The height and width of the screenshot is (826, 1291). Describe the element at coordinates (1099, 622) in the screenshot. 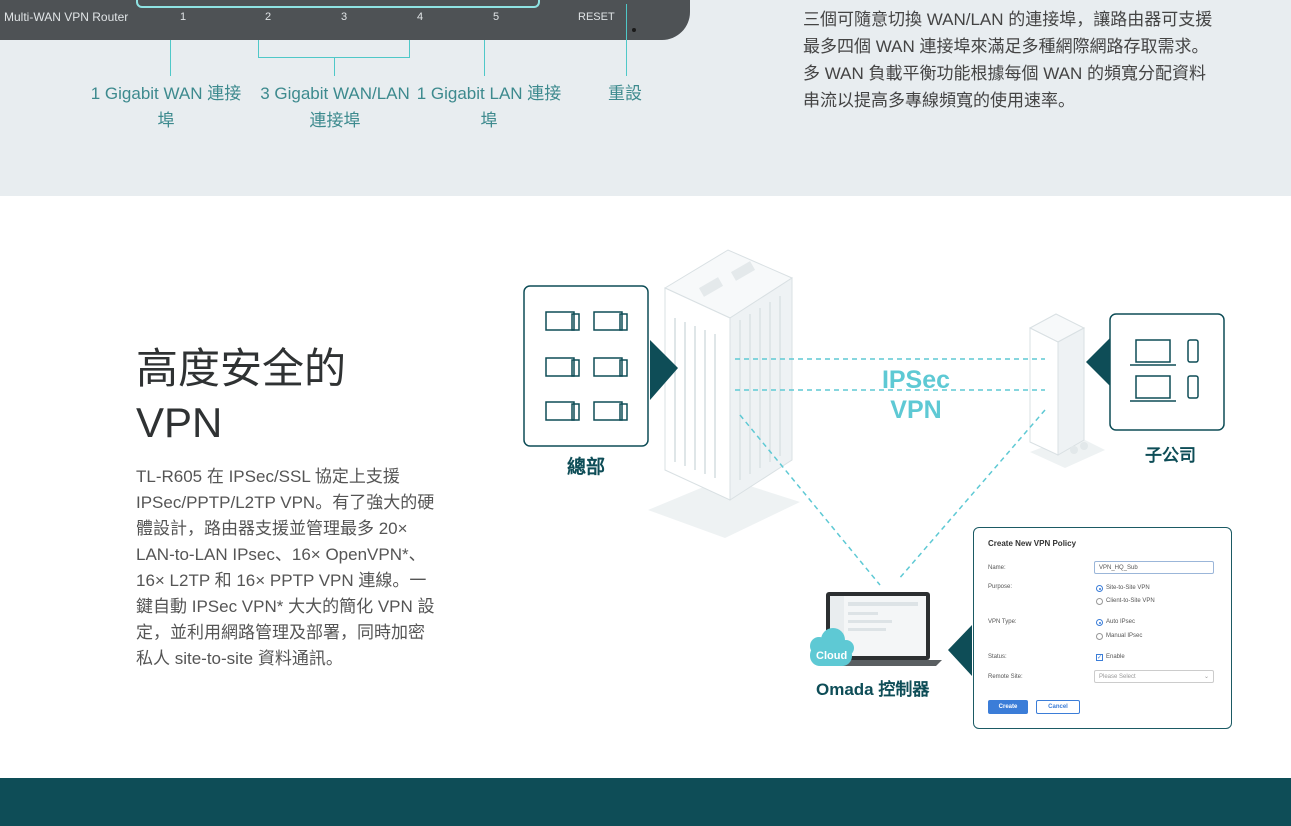

I see `auto-ipsec-radio` at that location.